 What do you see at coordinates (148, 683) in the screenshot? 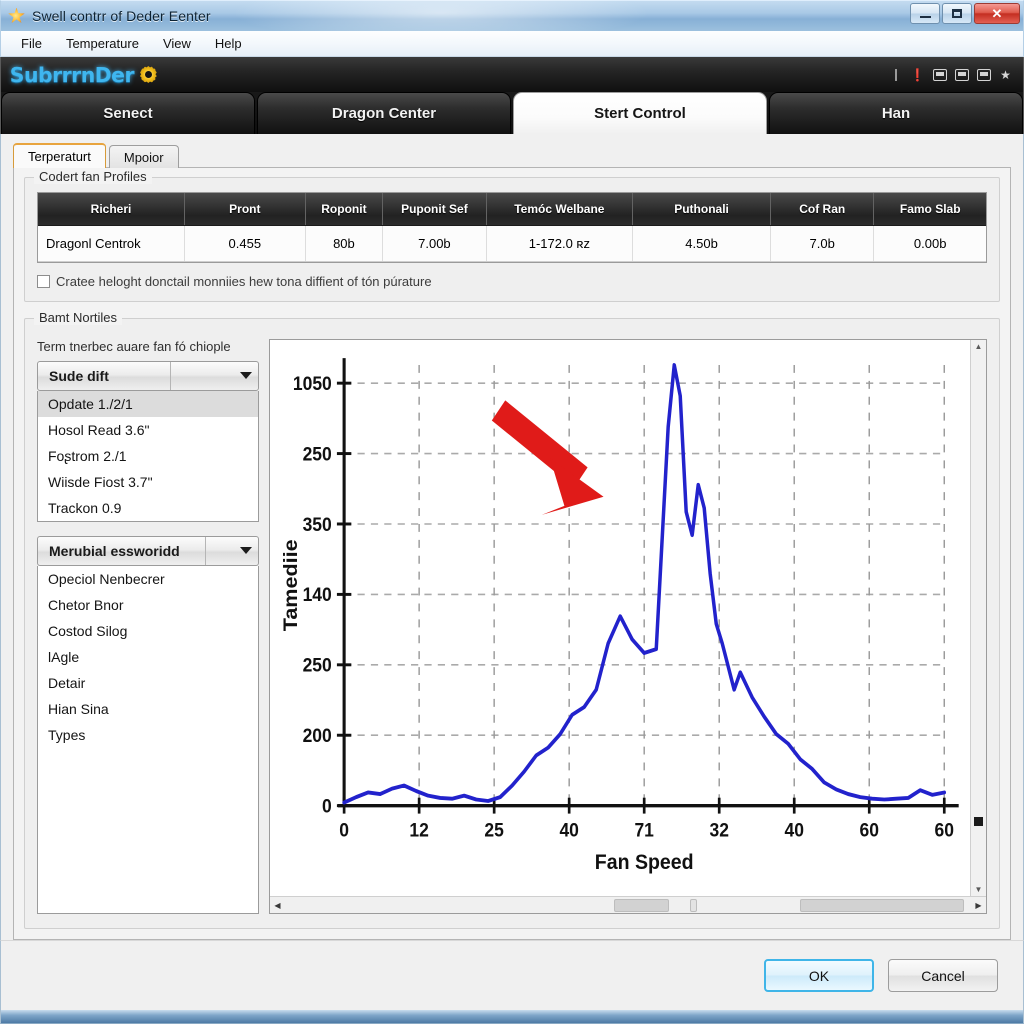
I see `list-item: Detair` at bounding box center [148, 683].